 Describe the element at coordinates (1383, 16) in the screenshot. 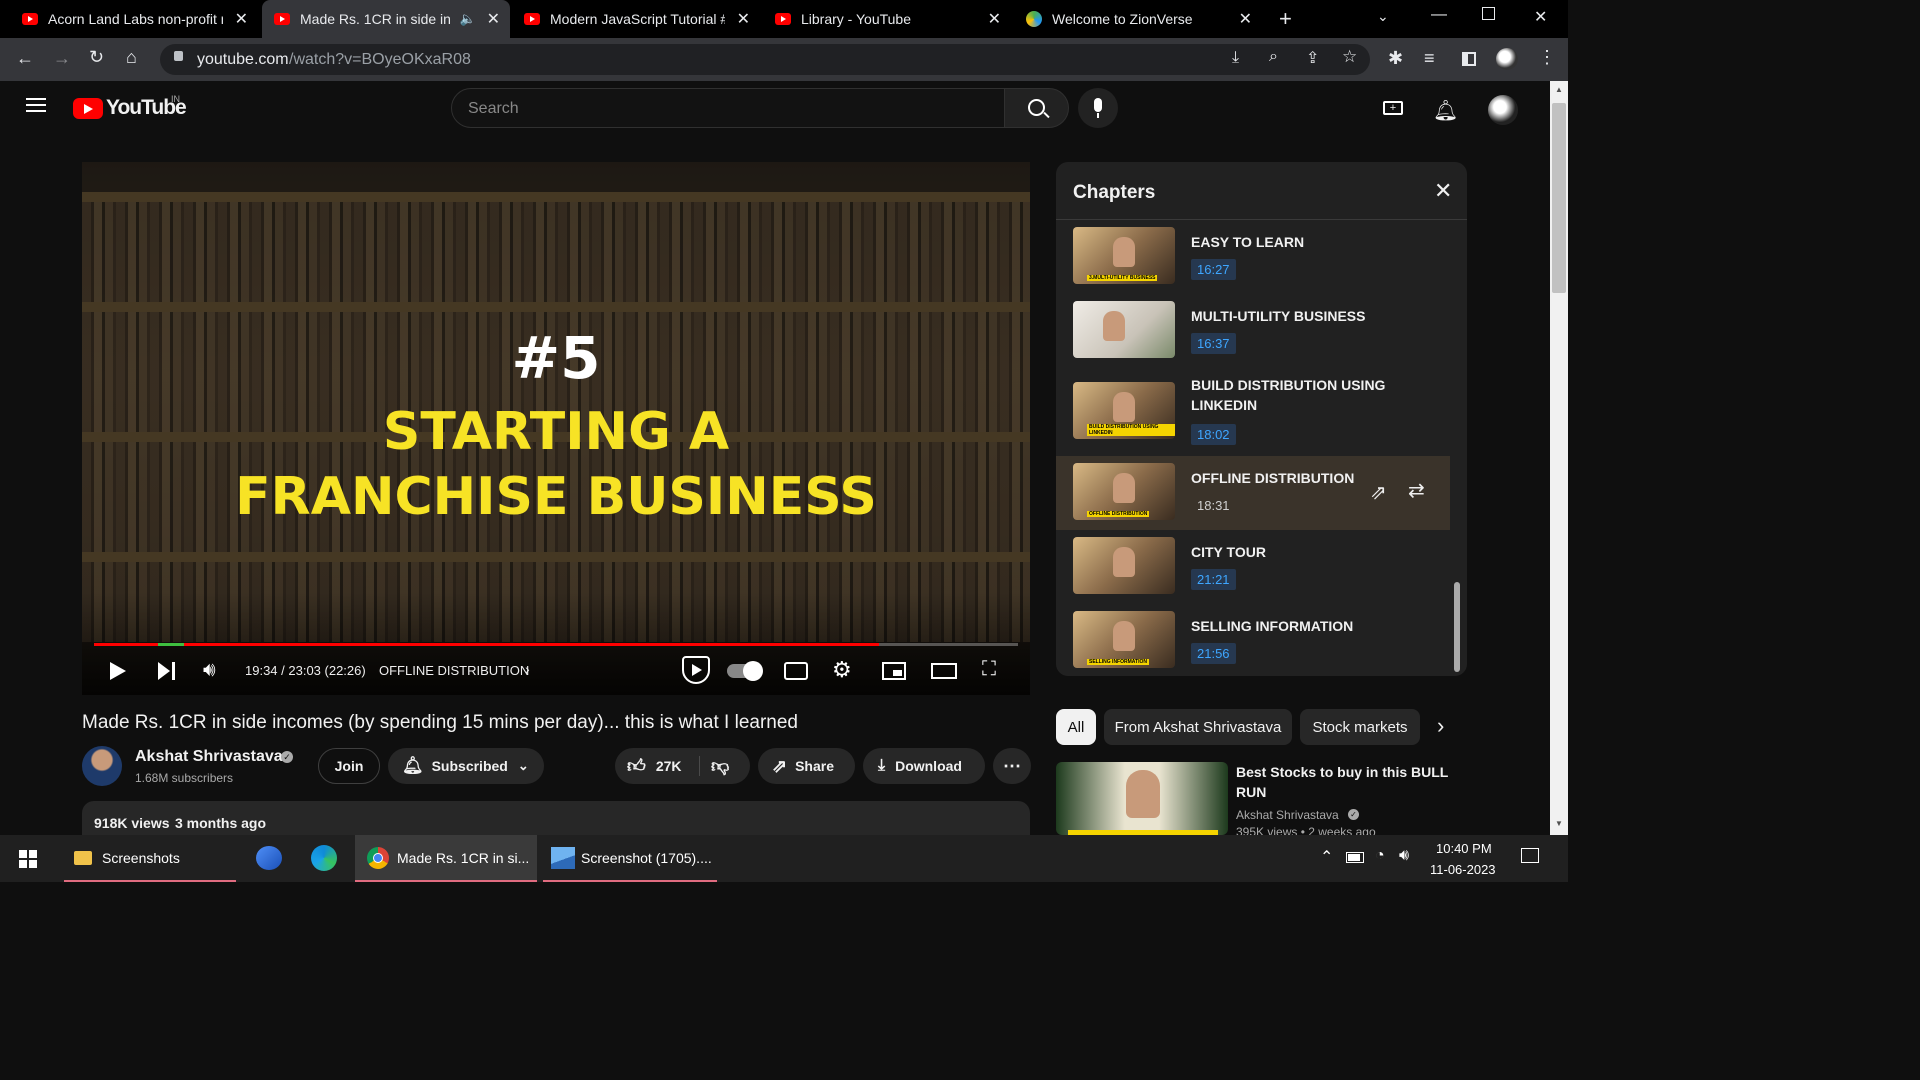

I see `tab-search-chevron-icon: ⌄` at that location.